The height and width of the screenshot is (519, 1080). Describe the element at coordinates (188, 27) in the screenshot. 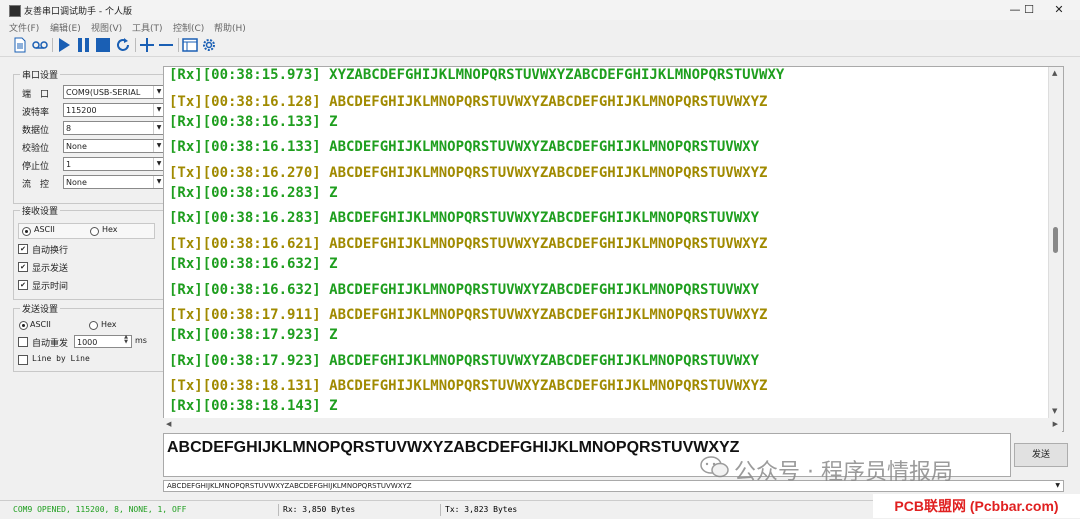

I see `menu-control: 控制(C)` at that location.